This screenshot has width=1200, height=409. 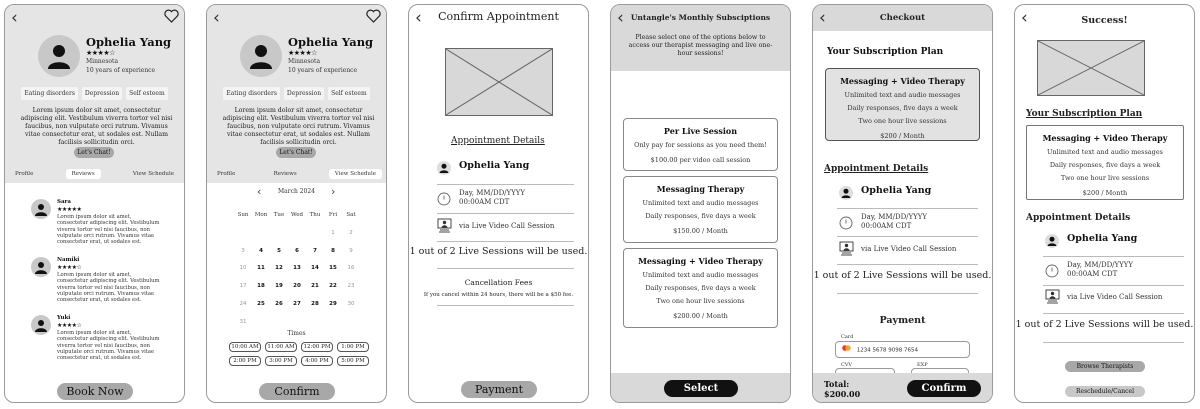 What do you see at coordinates (701, 388) in the screenshot?
I see `select-button: Select` at bounding box center [701, 388].